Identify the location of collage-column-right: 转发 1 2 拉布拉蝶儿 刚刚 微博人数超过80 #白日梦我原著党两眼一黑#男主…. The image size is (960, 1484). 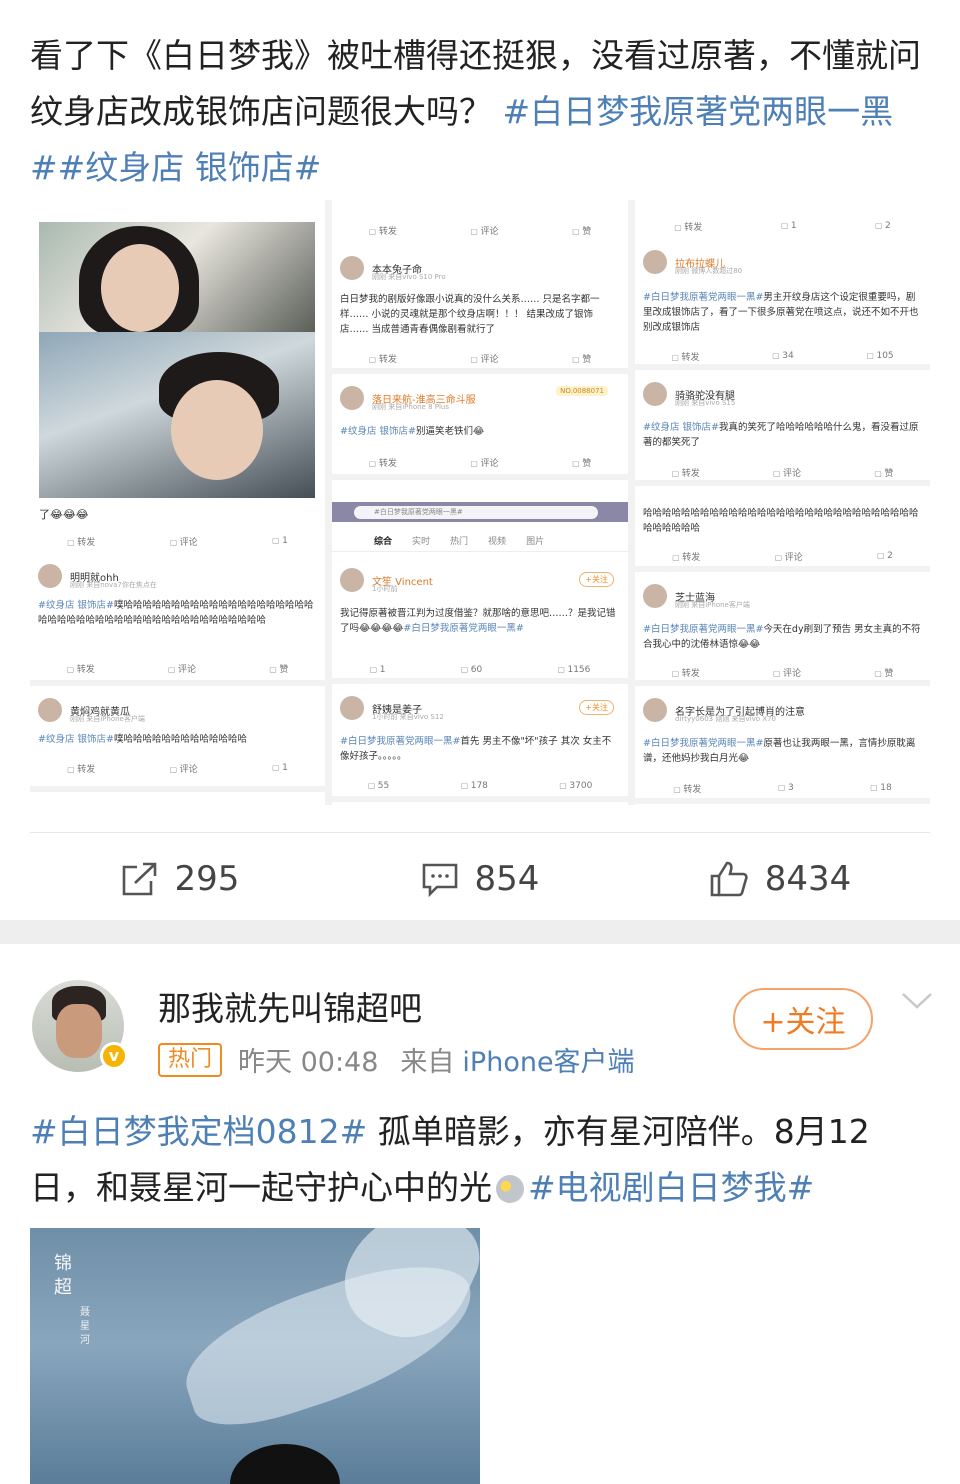
(782, 502).